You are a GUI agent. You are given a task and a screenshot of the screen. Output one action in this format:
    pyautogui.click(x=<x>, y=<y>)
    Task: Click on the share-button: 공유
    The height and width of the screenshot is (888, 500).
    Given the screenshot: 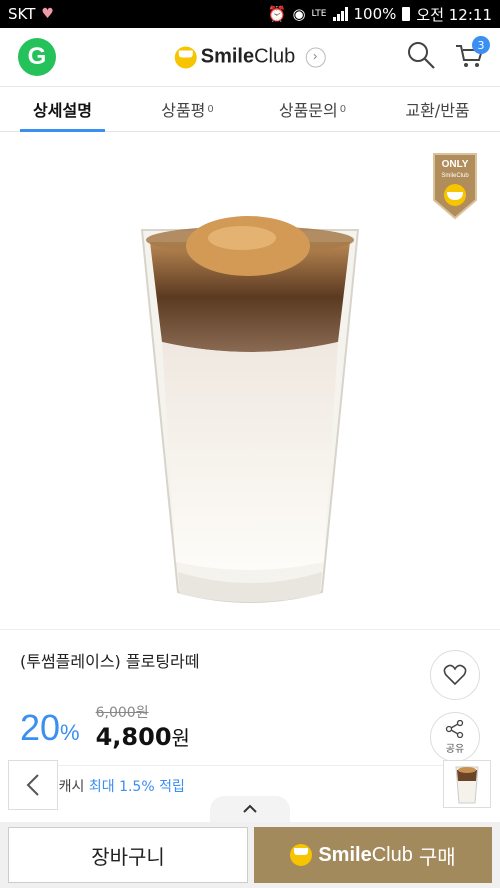 What is the action you would take?
    pyautogui.click(x=455, y=737)
    